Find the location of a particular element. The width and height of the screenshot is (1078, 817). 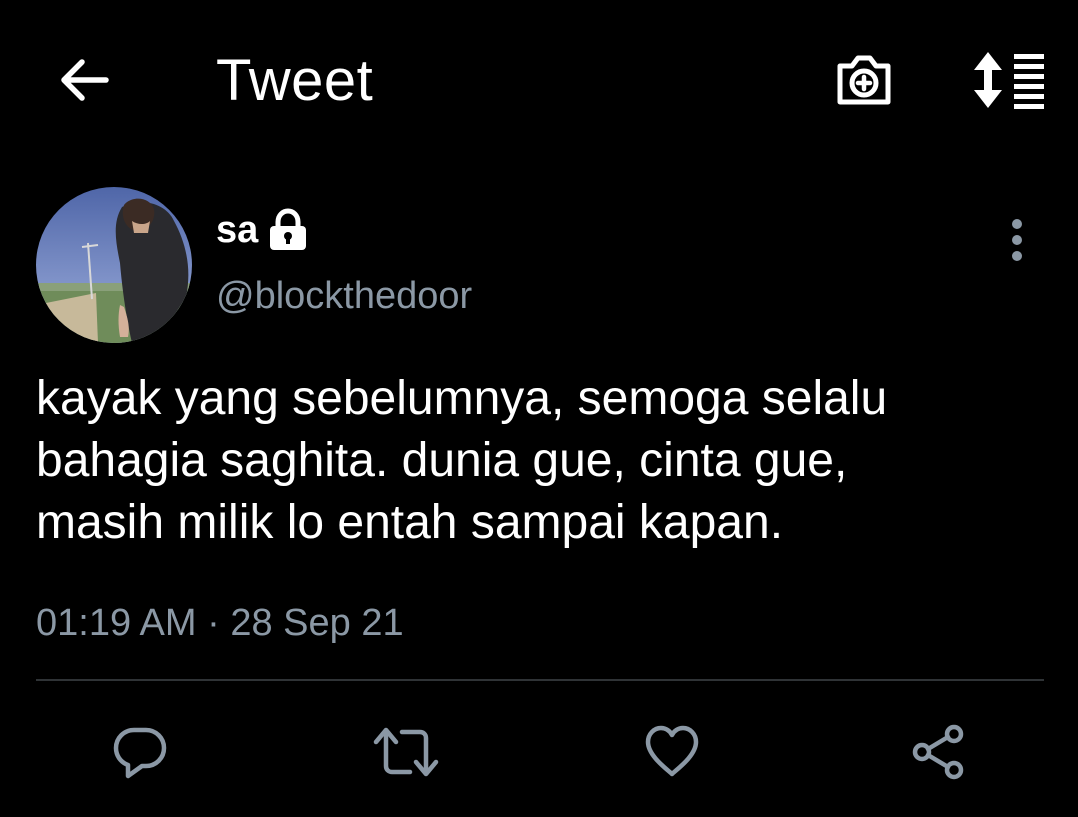

share-icon is located at coordinates (938, 752).